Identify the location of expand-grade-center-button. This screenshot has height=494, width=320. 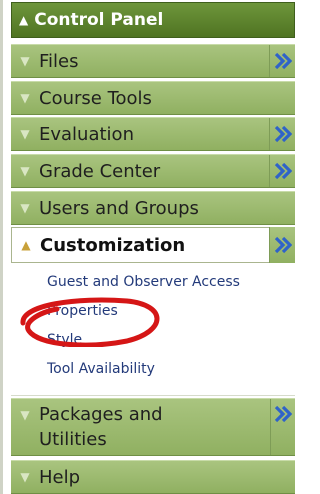
(282, 171).